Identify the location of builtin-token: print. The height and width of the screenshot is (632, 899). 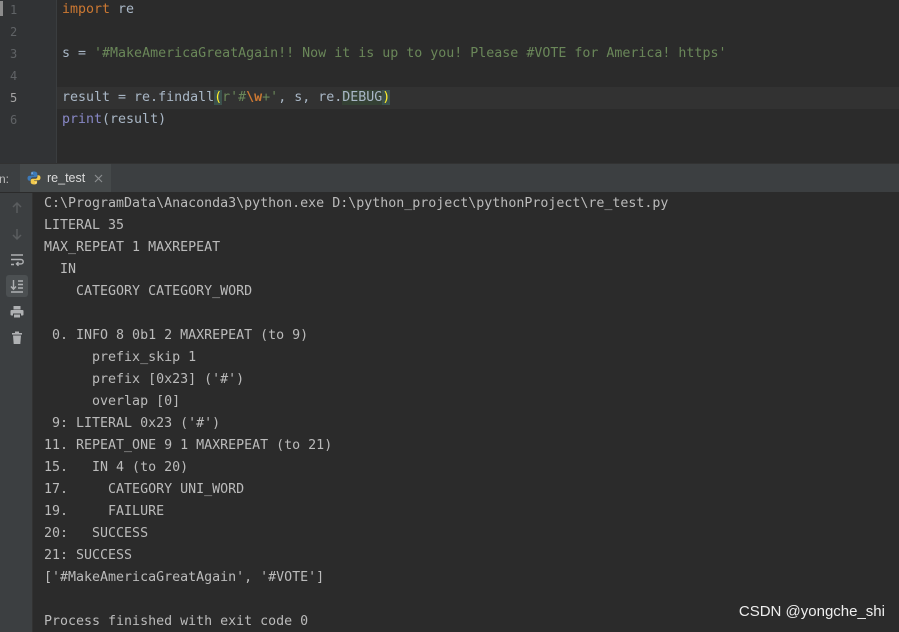
(82, 119).